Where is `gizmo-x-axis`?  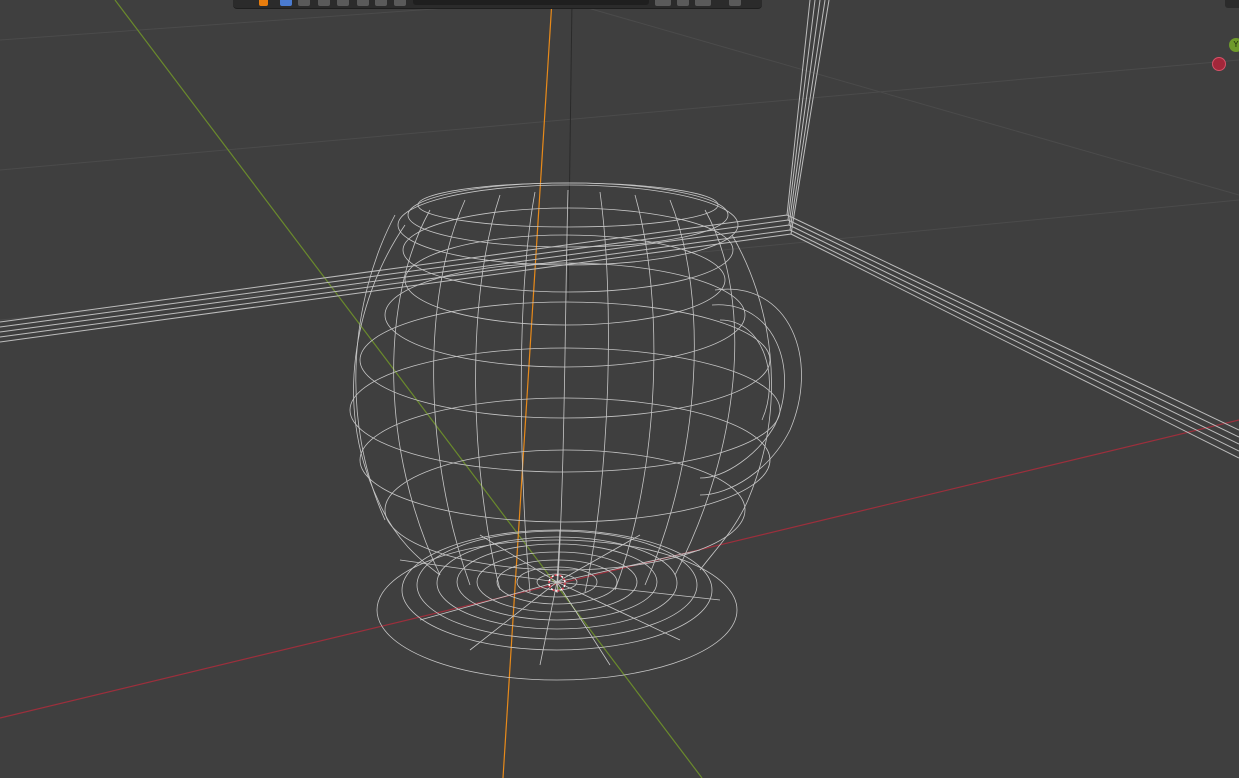
gizmo-x-axis is located at coordinates (1219, 64).